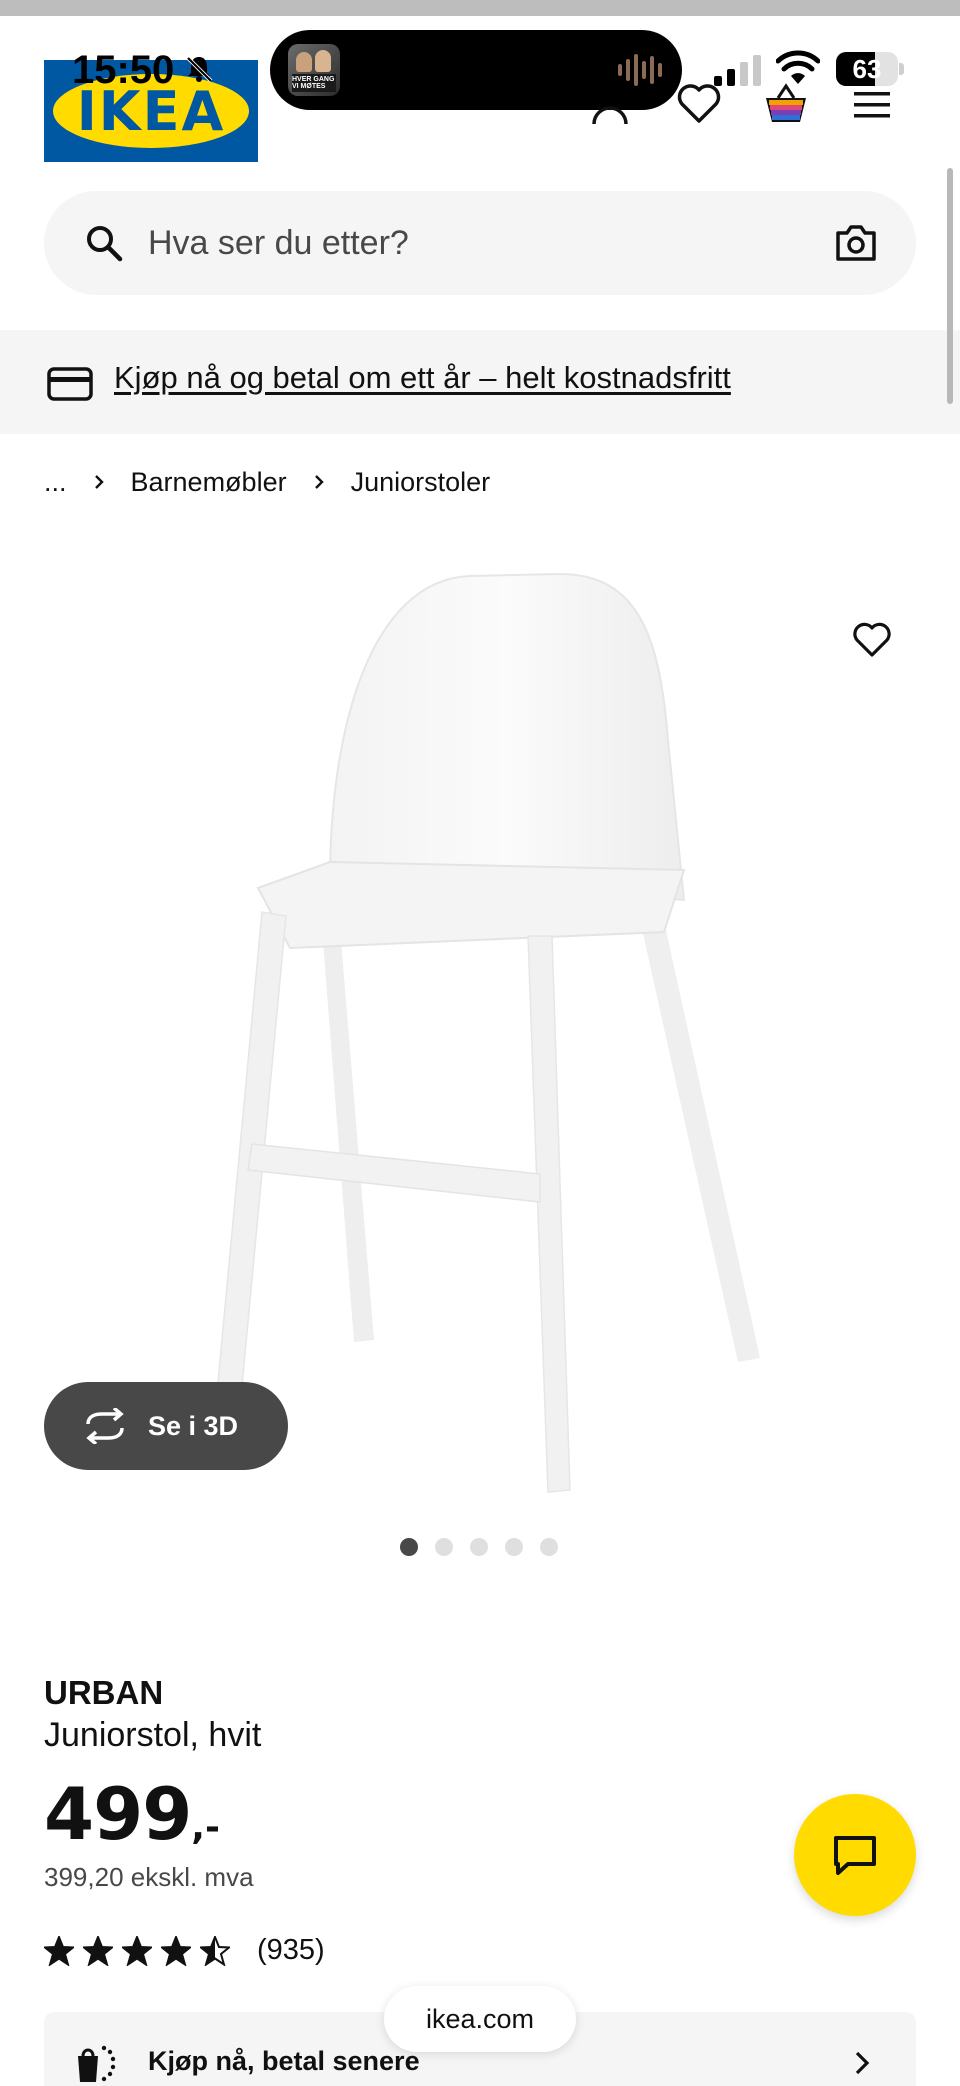 The image size is (960, 2086). What do you see at coordinates (193, 1425) in the screenshot?
I see `view-in-3d-label: Se i 3D` at bounding box center [193, 1425].